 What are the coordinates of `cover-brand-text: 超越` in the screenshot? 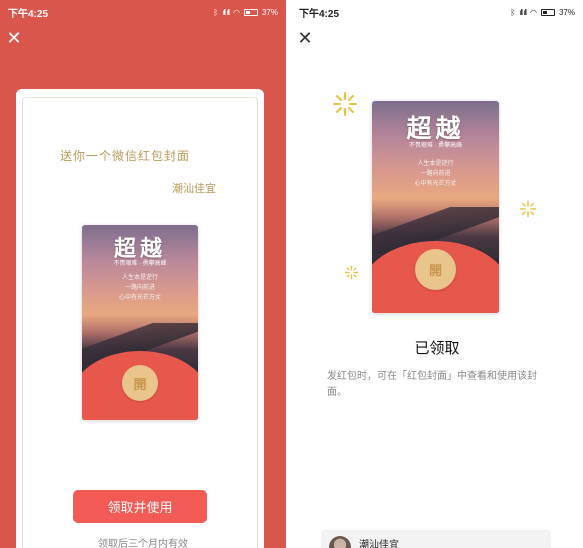 It's located at (435, 129).